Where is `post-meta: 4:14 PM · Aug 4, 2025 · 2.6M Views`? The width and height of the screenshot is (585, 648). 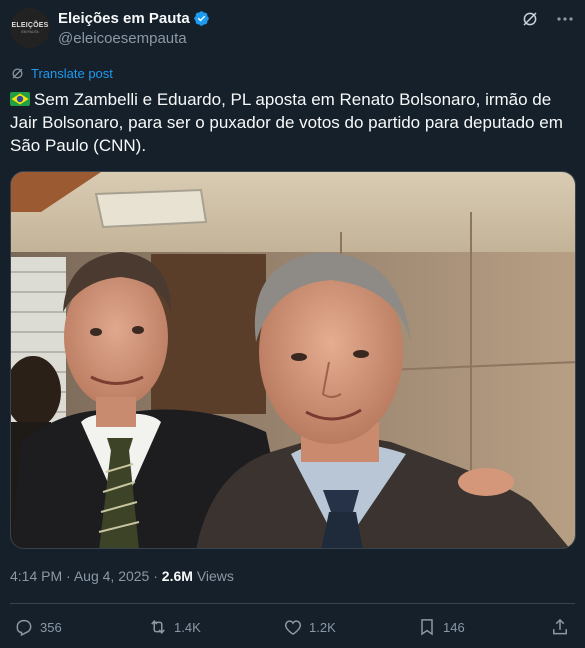
post-meta: 4:14 PM · Aug 4, 2025 · 2.6M Views is located at coordinates (122, 576).